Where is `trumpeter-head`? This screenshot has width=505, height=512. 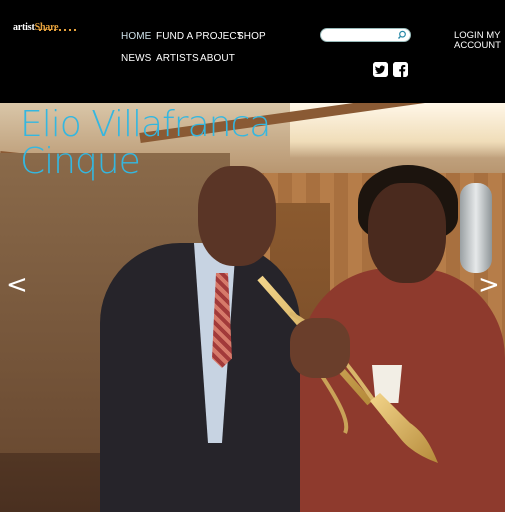
trumpeter-head is located at coordinates (237, 216).